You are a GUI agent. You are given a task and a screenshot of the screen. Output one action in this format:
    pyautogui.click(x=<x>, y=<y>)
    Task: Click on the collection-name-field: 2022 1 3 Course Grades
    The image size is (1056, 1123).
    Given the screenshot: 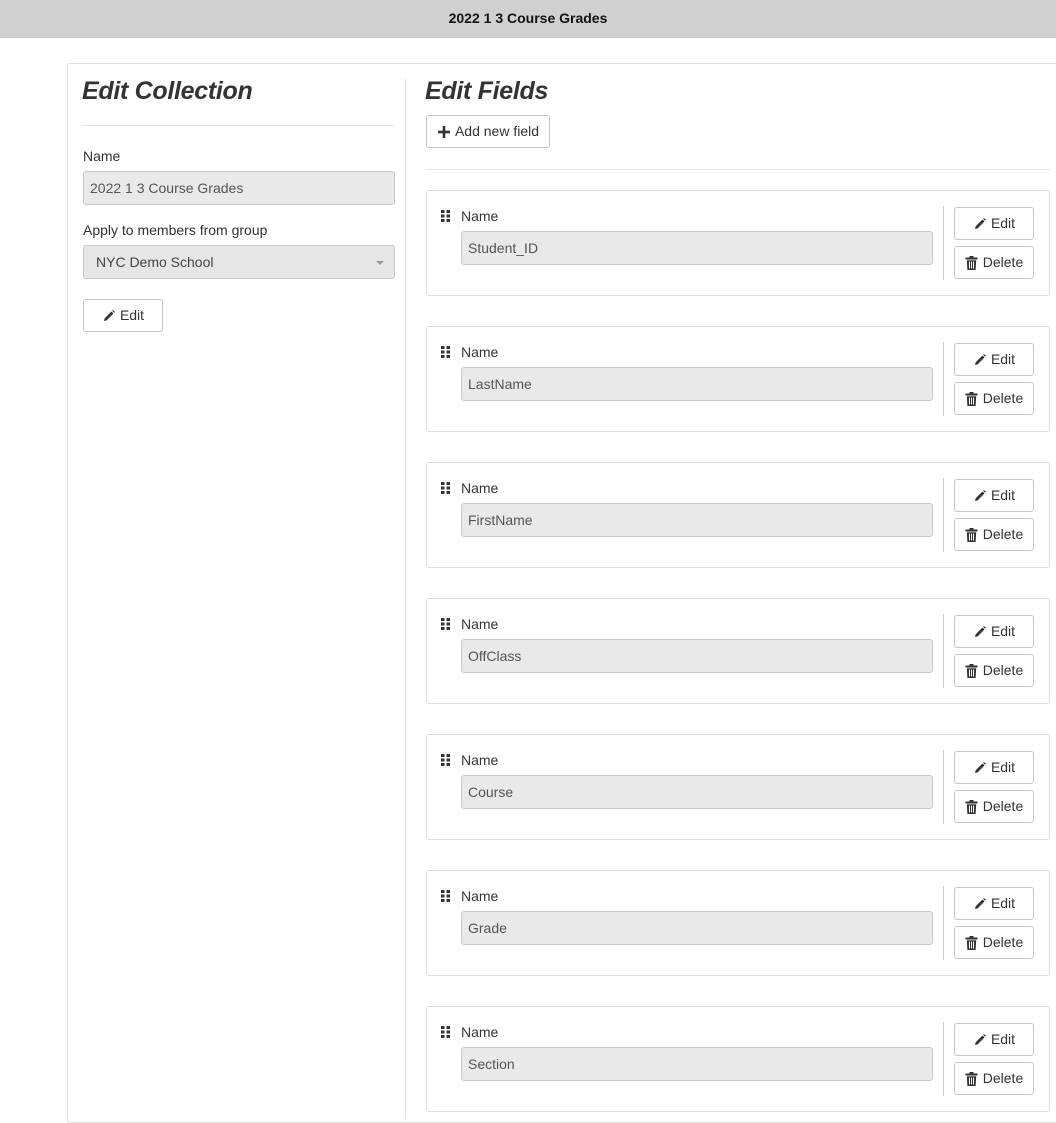 What is the action you would take?
    pyautogui.click(x=239, y=188)
    